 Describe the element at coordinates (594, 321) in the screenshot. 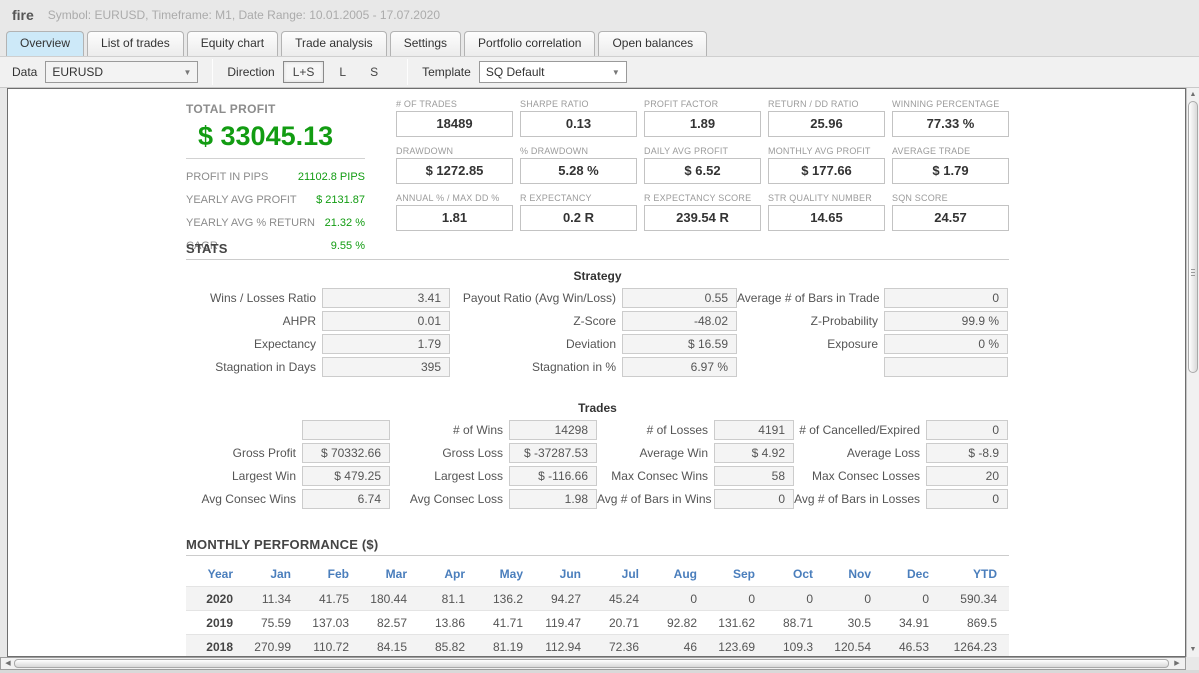

I see `stat-label: Z-Score` at that location.